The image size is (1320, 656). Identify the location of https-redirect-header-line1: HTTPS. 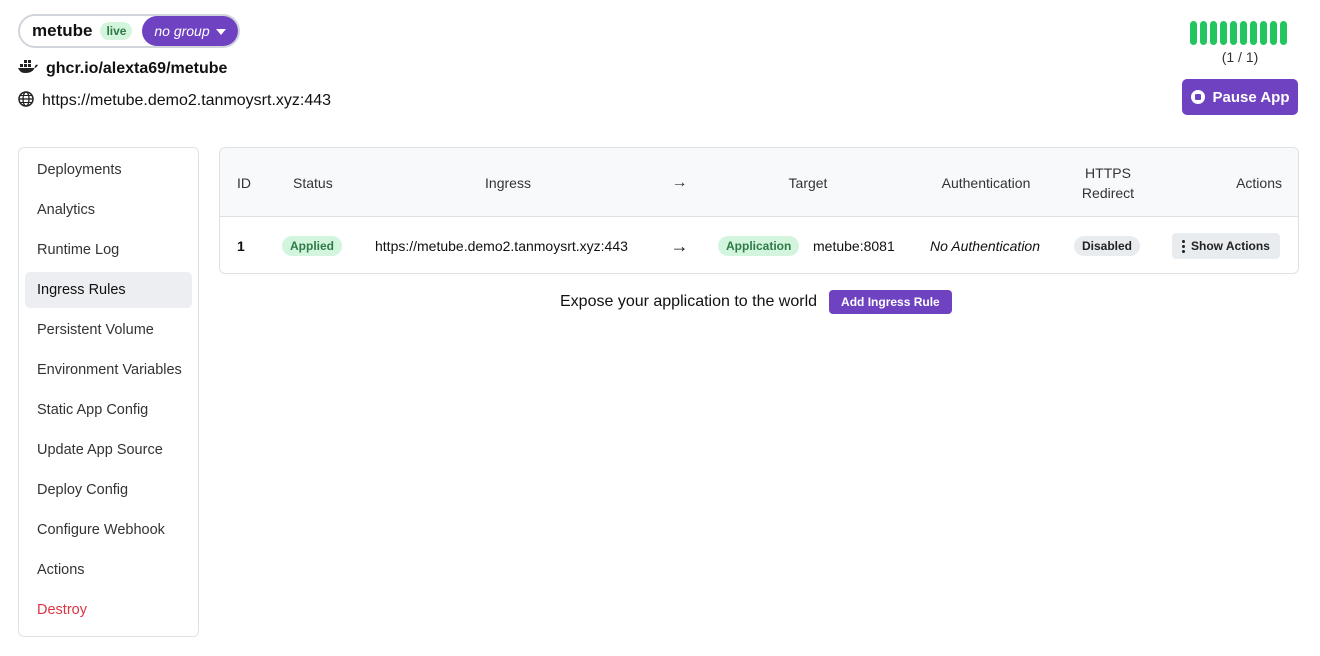
(1108, 172).